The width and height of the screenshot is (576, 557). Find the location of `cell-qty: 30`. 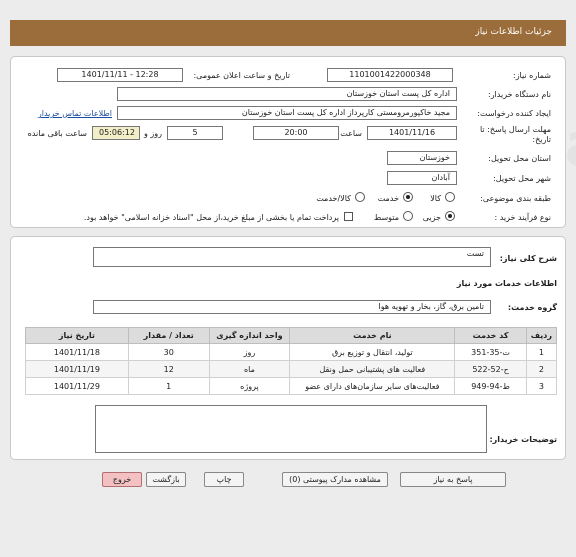

cell-qty: 30 is located at coordinates (168, 352).